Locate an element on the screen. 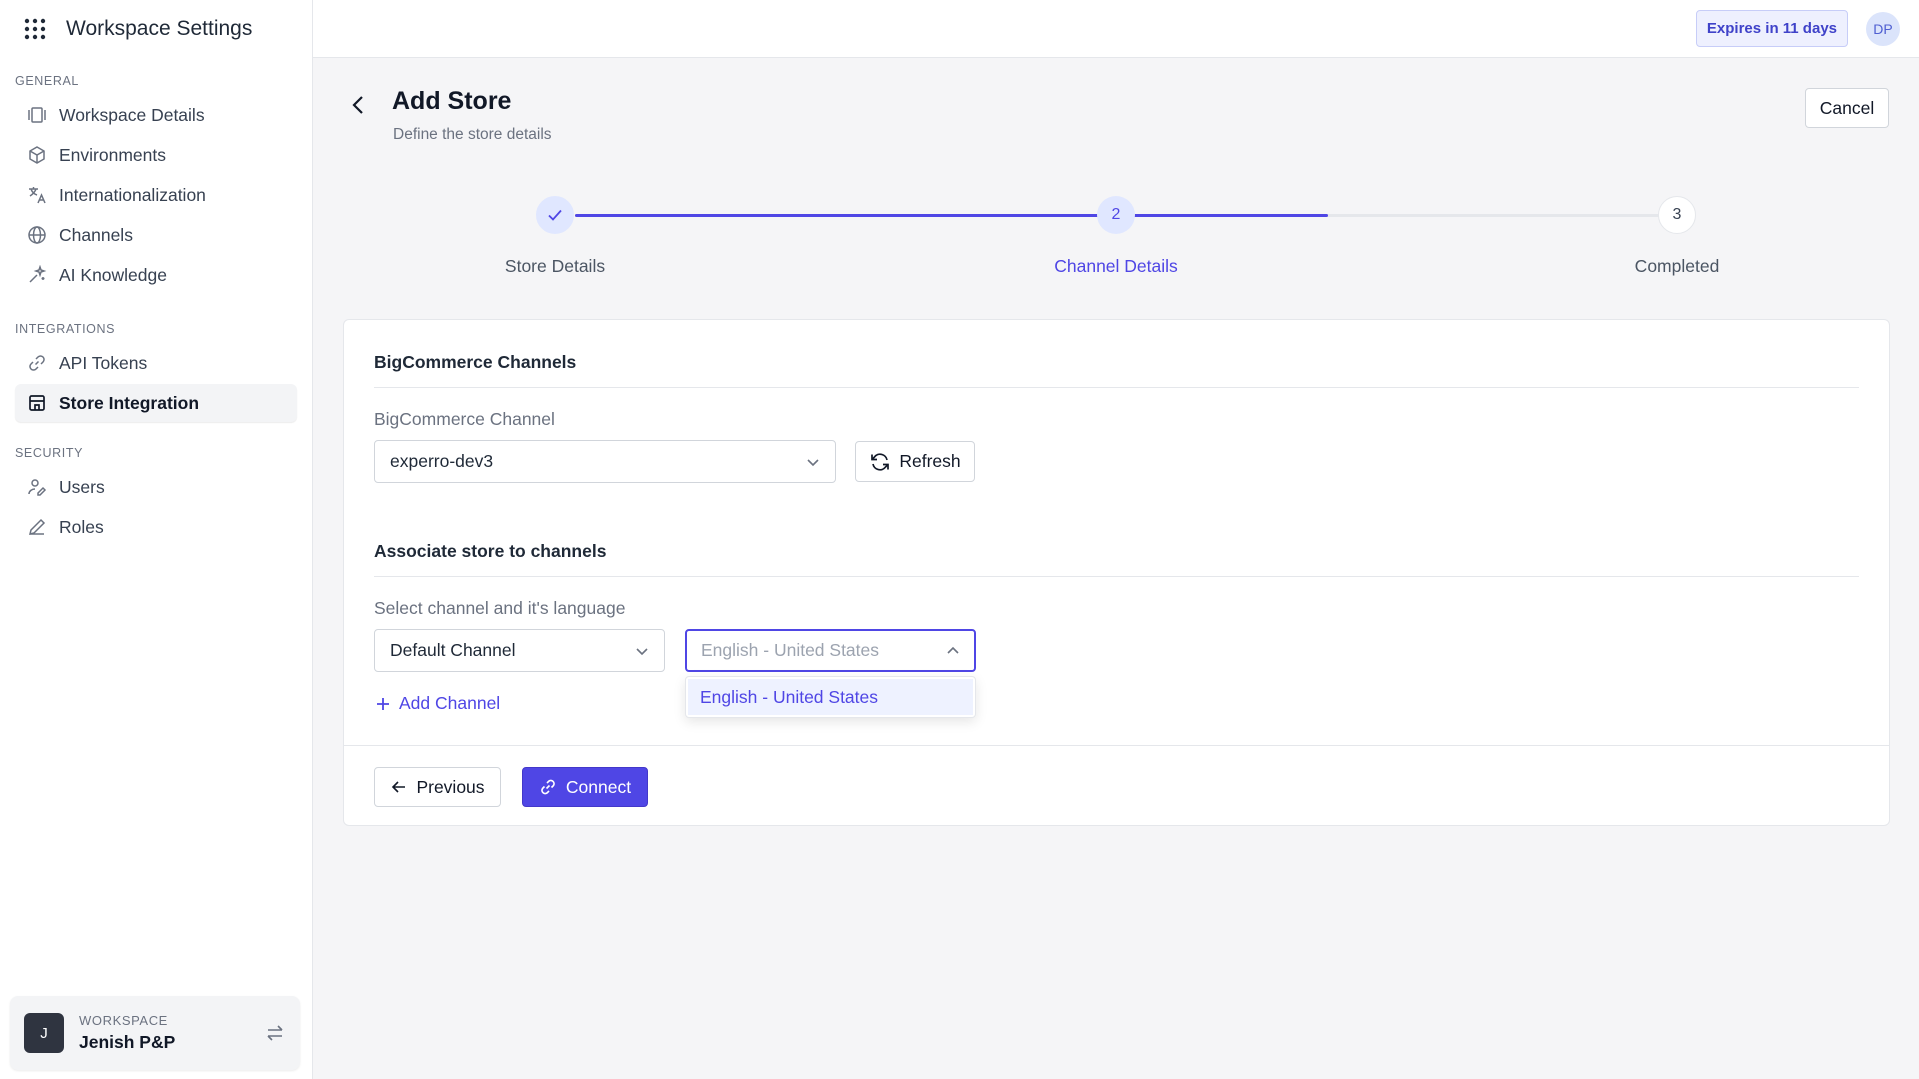 Image resolution: width=1919 pixels, height=1079 pixels. sidebar-item-ai-knowledge: AI Knowledge is located at coordinates (156, 275).